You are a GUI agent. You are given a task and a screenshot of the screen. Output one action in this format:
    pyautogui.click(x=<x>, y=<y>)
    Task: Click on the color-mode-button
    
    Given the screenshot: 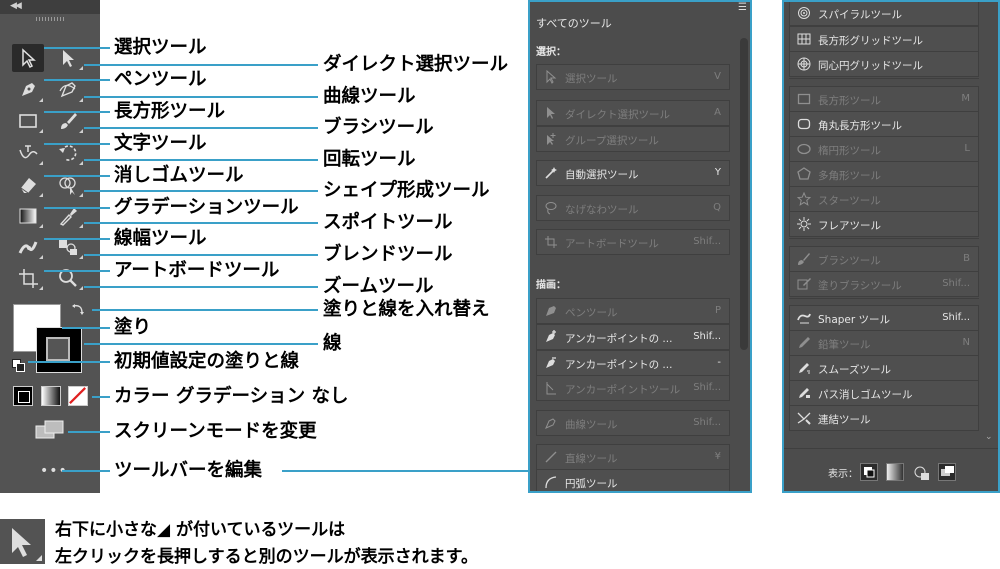 What is the action you would take?
    pyautogui.click(x=23, y=396)
    